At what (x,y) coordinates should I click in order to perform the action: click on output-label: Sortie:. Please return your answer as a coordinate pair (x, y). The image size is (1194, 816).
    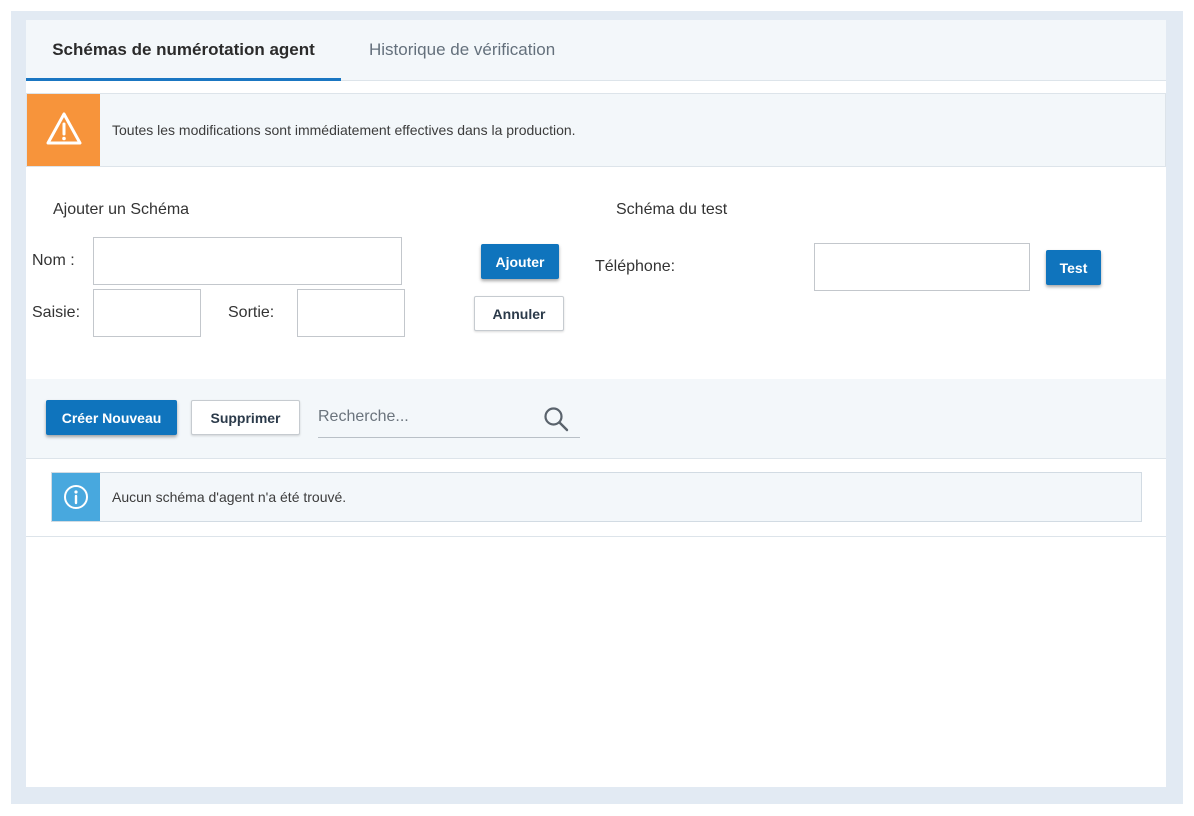
    Looking at the image, I should click on (251, 312).